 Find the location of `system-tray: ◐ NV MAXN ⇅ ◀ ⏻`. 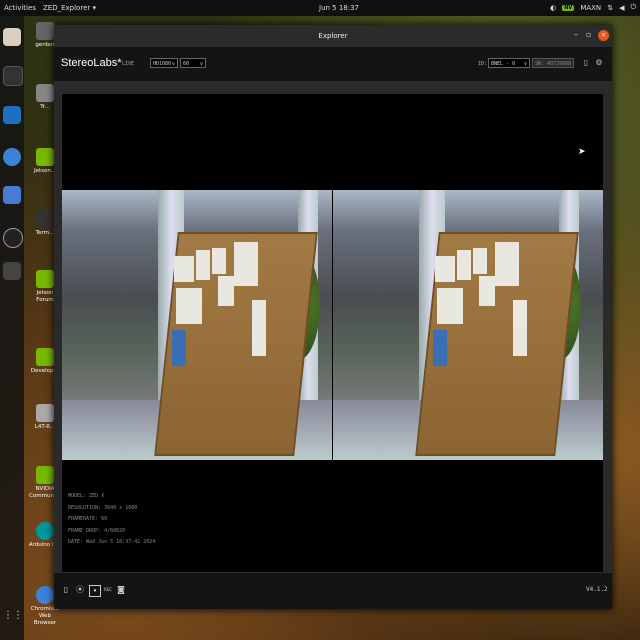

system-tray: ◐ NV MAXN ⇅ ◀ ⏻ is located at coordinates (593, 7).